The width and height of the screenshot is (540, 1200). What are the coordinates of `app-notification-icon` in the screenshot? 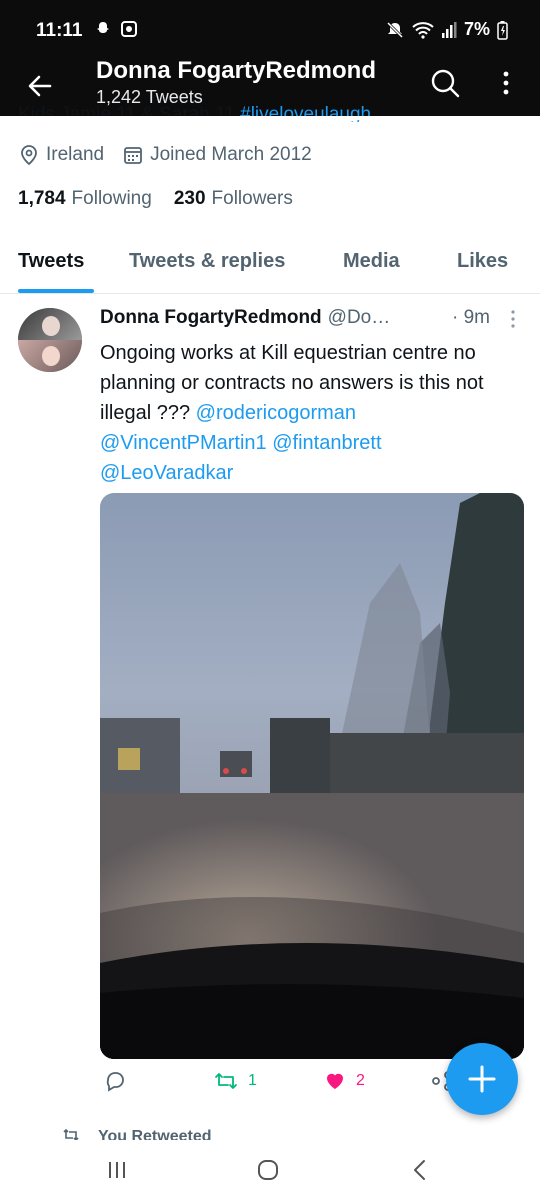 It's located at (129, 29).